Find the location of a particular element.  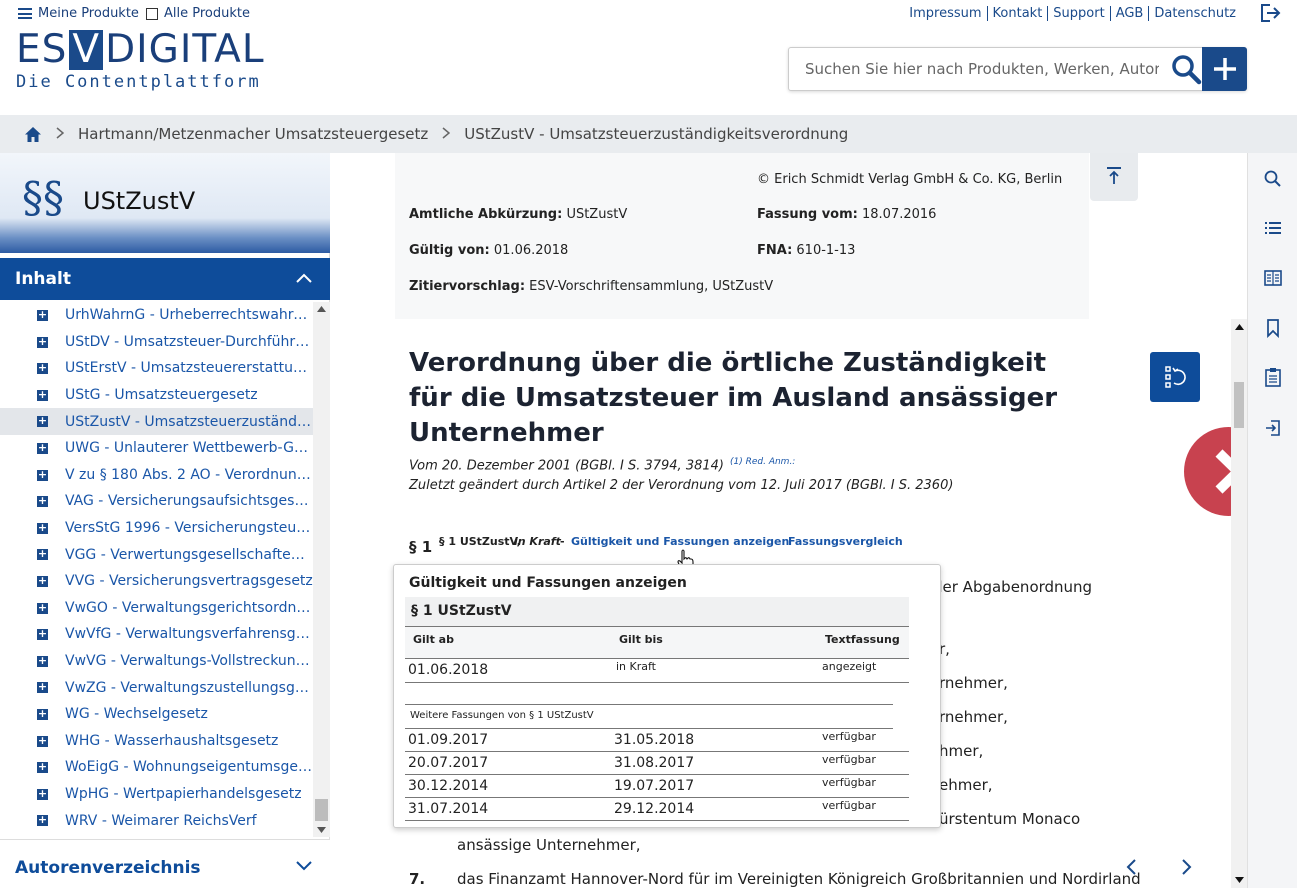

impressum-link: Impressum is located at coordinates (946, 13).